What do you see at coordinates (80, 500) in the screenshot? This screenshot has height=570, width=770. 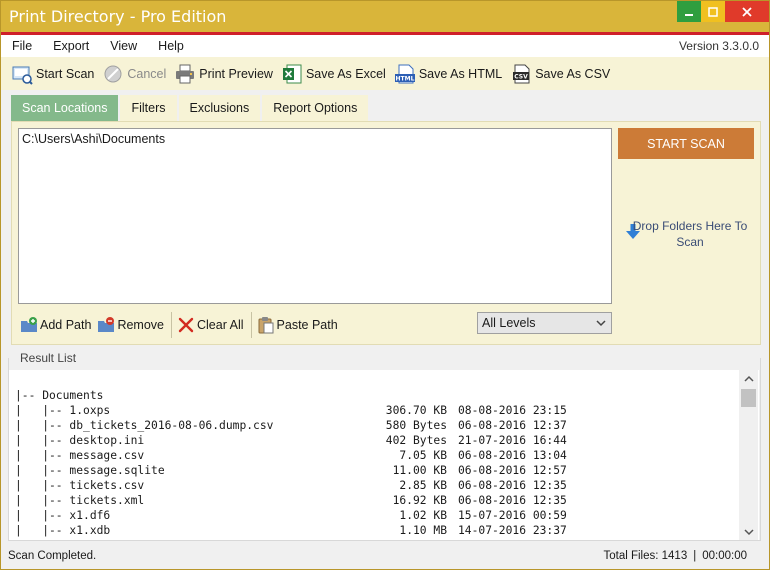 I see `result-file-name: | |-- tickets.xml` at bounding box center [80, 500].